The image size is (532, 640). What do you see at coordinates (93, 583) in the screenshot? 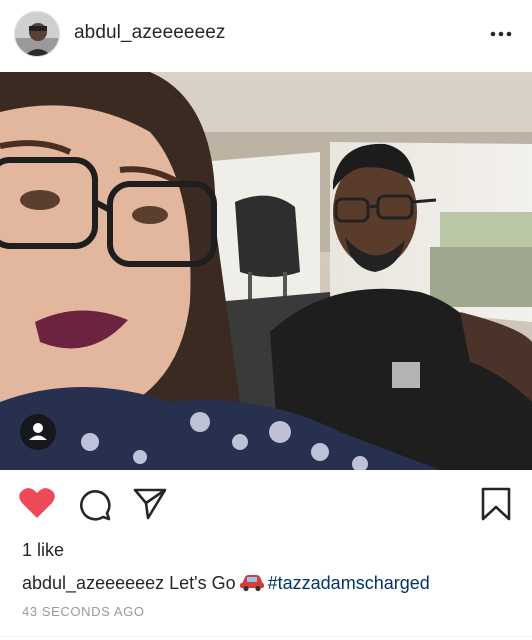
I see `caption-username: abdul_azeeeeeez` at bounding box center [93, 583].